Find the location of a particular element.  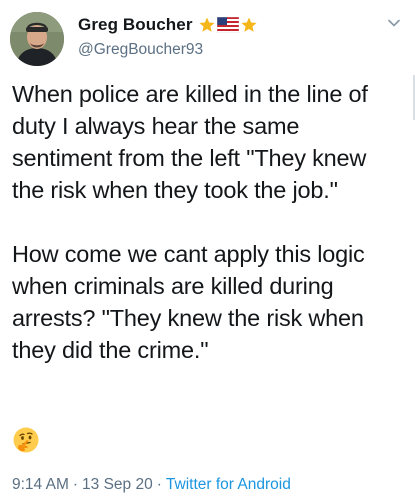

tweet-time: 9:14 AM is located at coordinates (40, 484).